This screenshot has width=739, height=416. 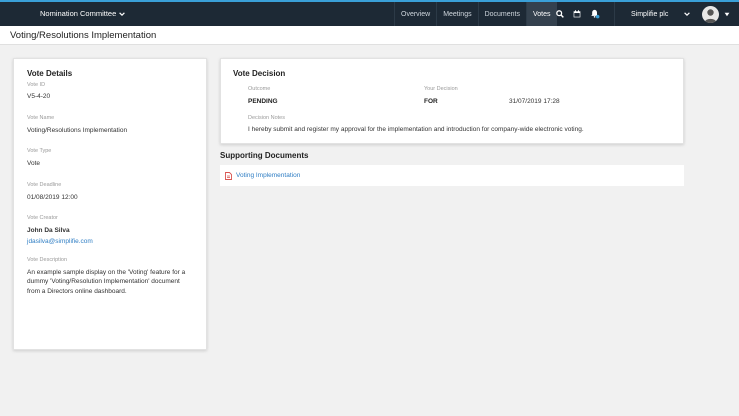 I want to click on vote-name-value: Voting/Resolutions Implementation, so click(x=77, y=130).